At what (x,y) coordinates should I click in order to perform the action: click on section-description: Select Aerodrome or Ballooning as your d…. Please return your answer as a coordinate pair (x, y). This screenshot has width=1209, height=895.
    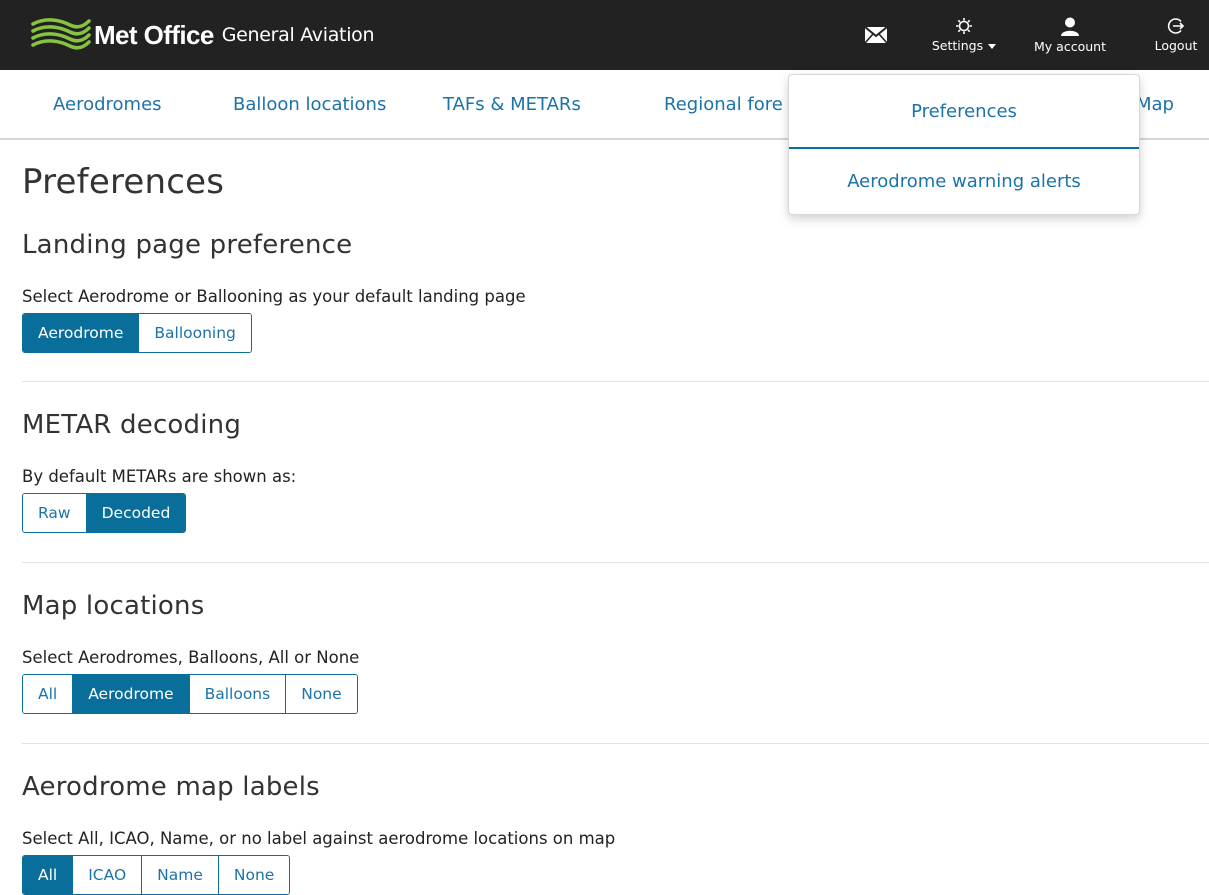
    Looking at the image, I should click on (274, 296).